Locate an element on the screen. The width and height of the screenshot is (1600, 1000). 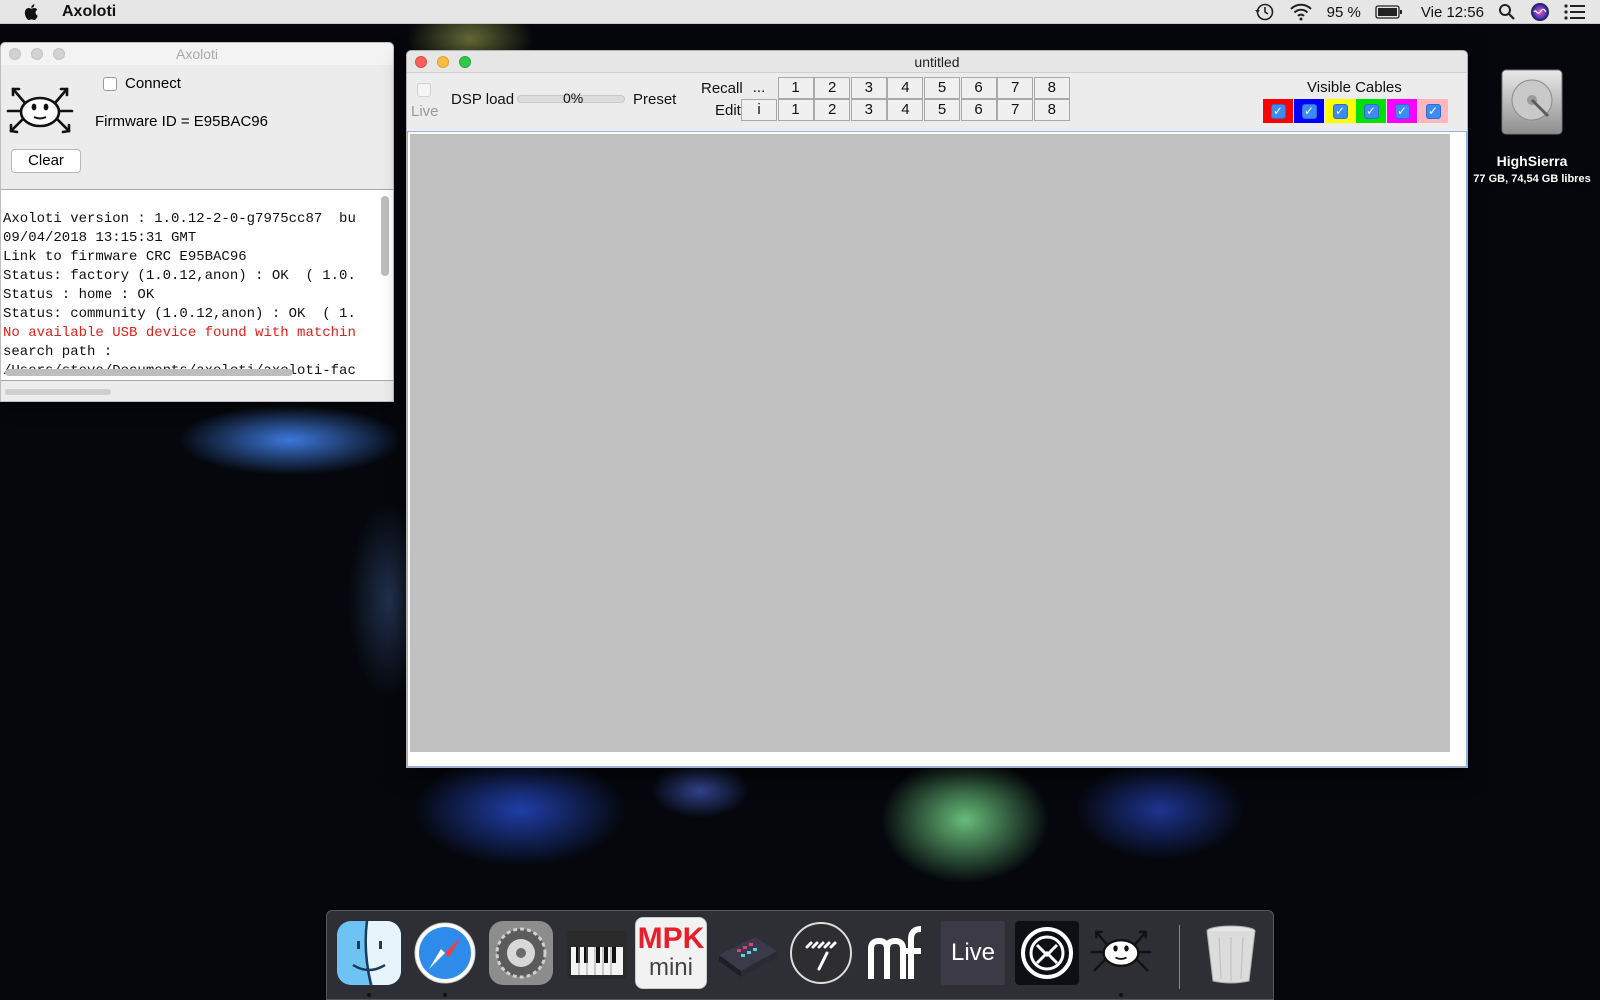
melodyne-icon is located at coordinates (821, 953).